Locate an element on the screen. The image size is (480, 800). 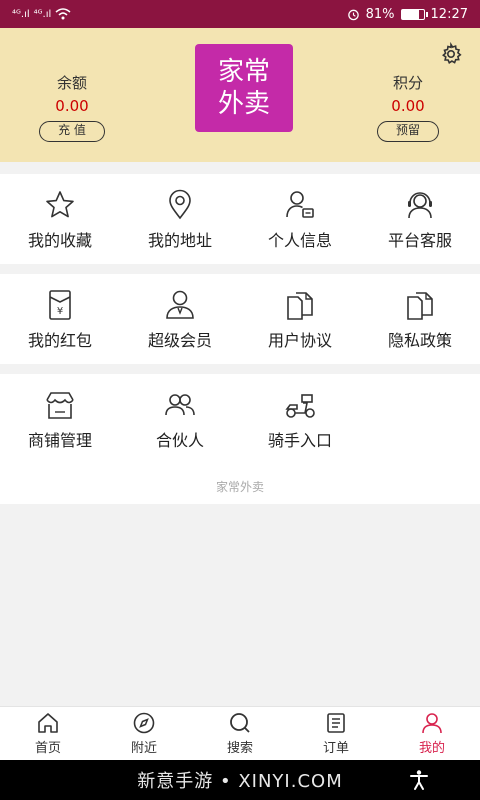
menu-item-vip: 超级会员 is located at coordinates (180, 319).